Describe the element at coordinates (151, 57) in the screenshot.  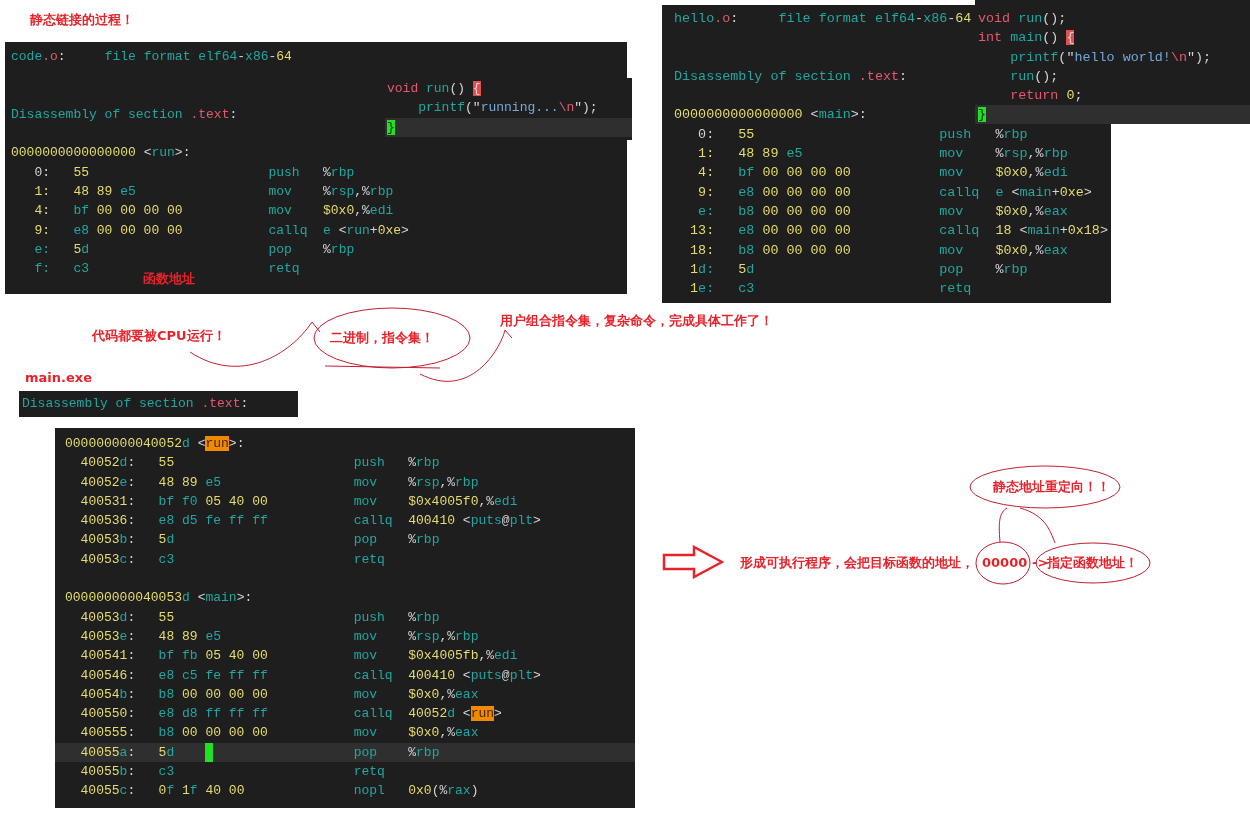
I see `code-line: code.o: file format elf64-x86-64` at that location.